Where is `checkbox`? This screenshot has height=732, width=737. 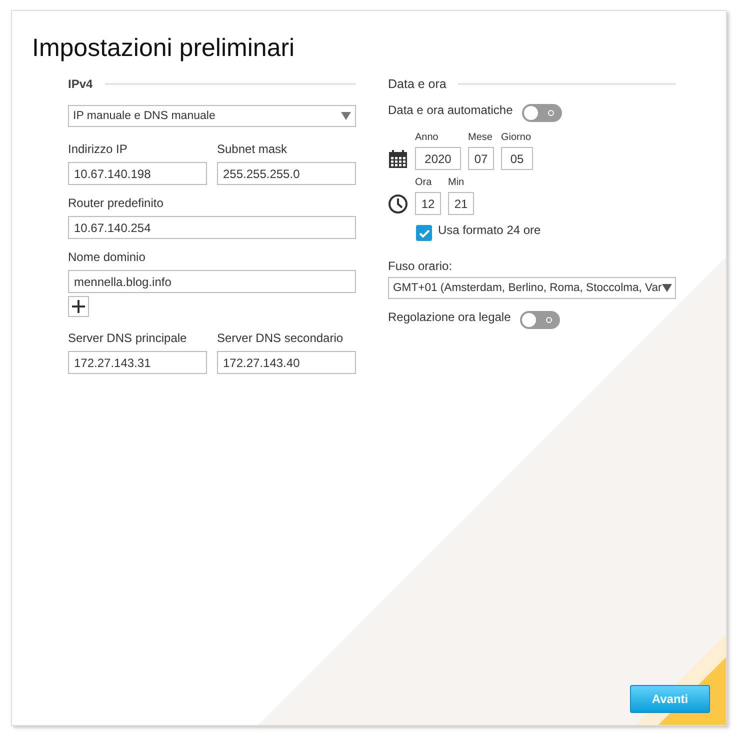
checkbox is located at coordinates (424, 233).